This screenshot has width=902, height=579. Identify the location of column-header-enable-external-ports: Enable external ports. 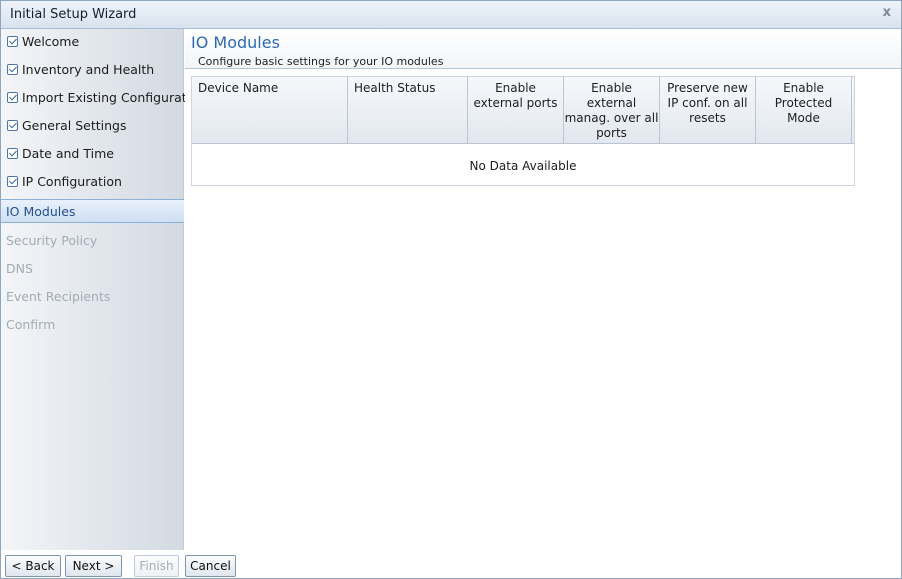
(516, 110).